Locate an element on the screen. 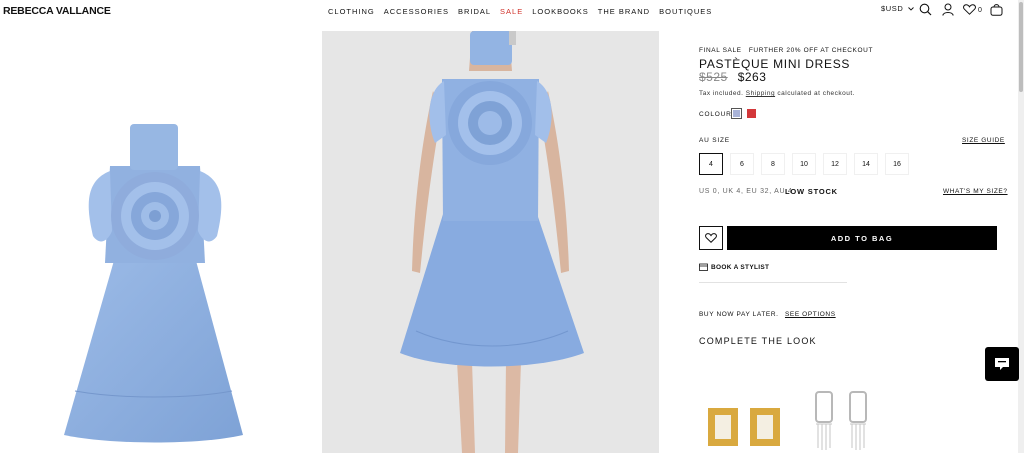 The width and height of the screenshot is (1024, 453). tax-prefix: Tax included. is located at coordinates (721, 93).